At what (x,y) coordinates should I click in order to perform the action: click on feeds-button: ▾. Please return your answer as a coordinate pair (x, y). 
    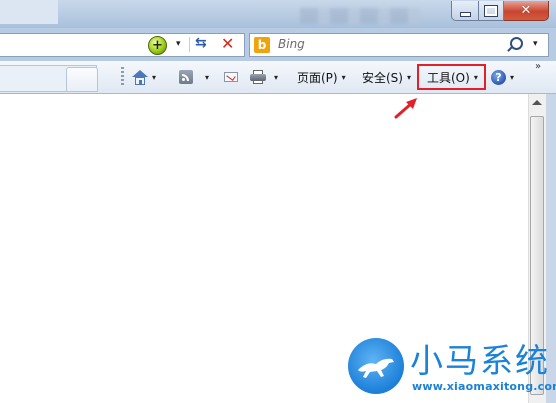
    Looking at the image, I should click on (194, 77).